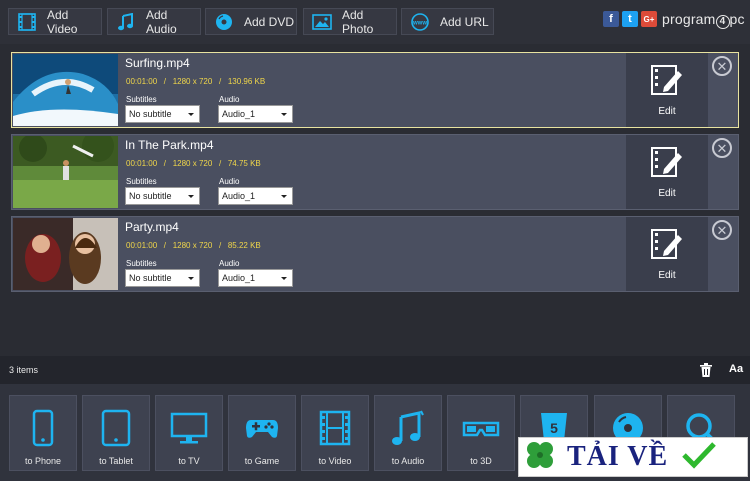  I want to click on add-photo-button: Add Photo, so click(350, 21).